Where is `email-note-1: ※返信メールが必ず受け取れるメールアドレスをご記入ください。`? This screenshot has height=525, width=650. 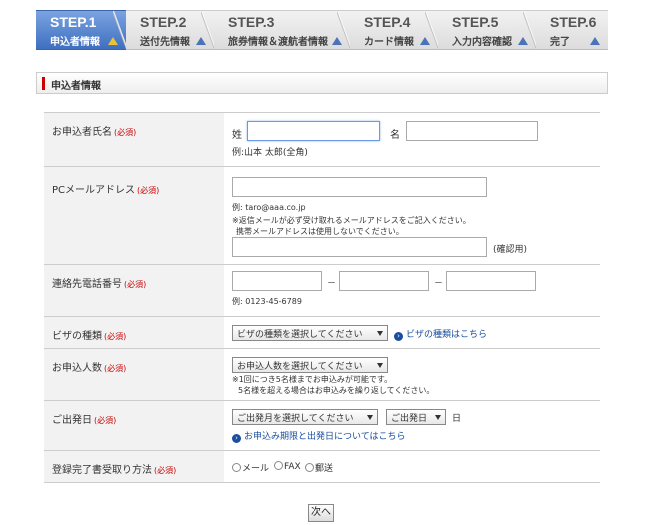
email-note-1: ※返信メールが必ず受け取れるメールアドレスをご記入ください。 is located at coordinates (351, 220).